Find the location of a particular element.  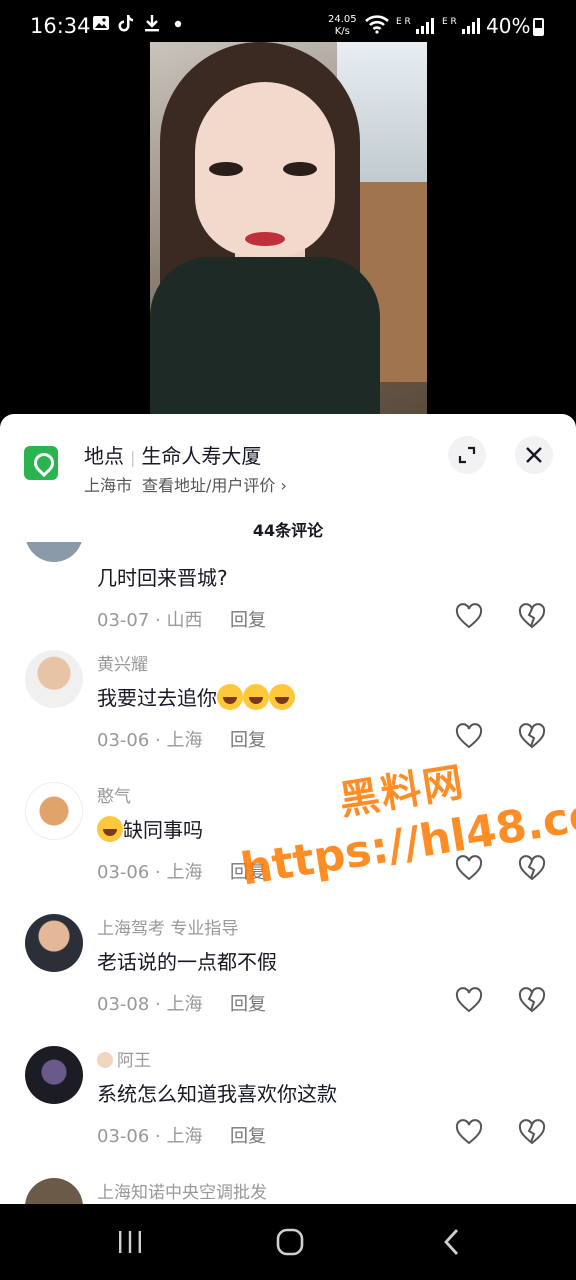

home-button is located at coordinates (290, 1242).